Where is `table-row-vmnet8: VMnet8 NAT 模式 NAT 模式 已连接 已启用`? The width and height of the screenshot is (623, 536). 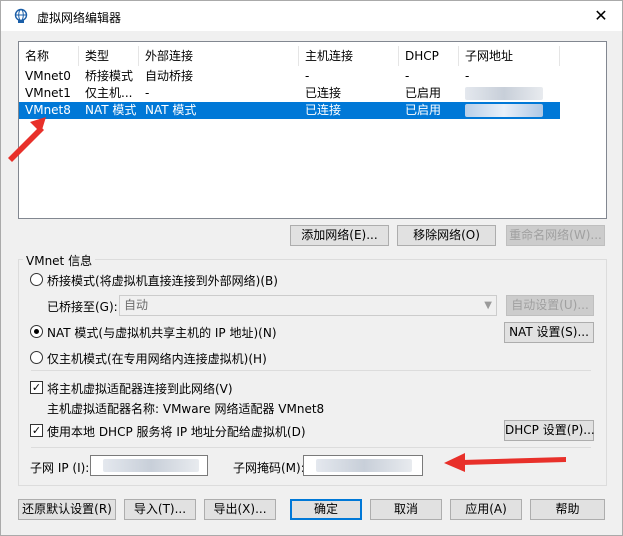 table-row-vmnet8: VMnet8 NAT 模式 NAT 模式 已连接 已启用 is located at coordinates (289, 110).